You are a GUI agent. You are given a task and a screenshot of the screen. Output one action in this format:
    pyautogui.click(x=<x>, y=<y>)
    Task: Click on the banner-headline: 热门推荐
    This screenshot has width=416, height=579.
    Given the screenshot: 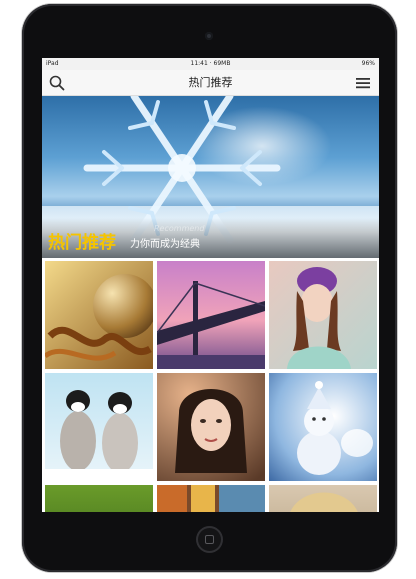 What is the action you would take?
    pyautogui.click(x=82, y=243)
    